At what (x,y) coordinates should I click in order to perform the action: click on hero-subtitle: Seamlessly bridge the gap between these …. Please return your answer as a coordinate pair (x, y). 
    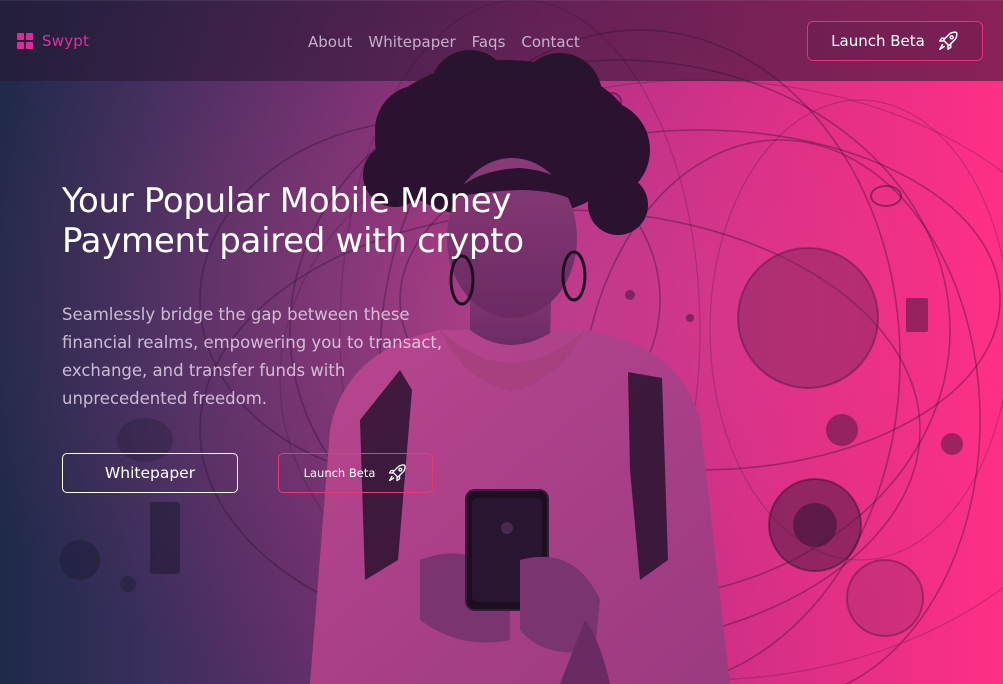
    Looking at the image, I should click on (252, 356).